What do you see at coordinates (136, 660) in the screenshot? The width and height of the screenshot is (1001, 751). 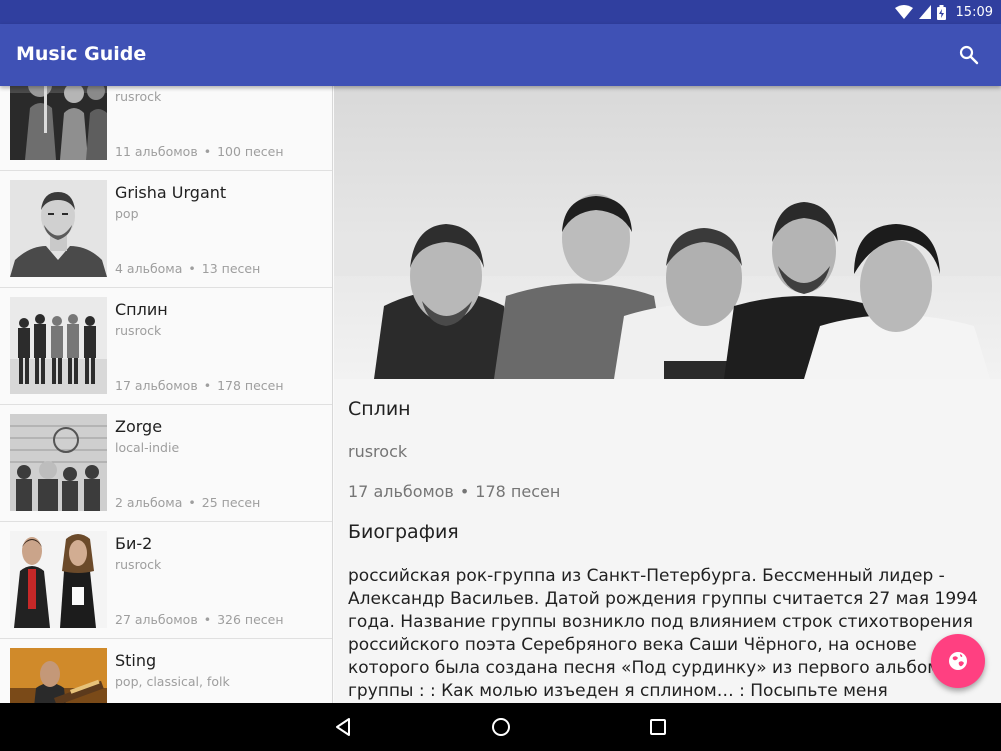 I see `artist-name: Sting` at bounding box center [136, 660].